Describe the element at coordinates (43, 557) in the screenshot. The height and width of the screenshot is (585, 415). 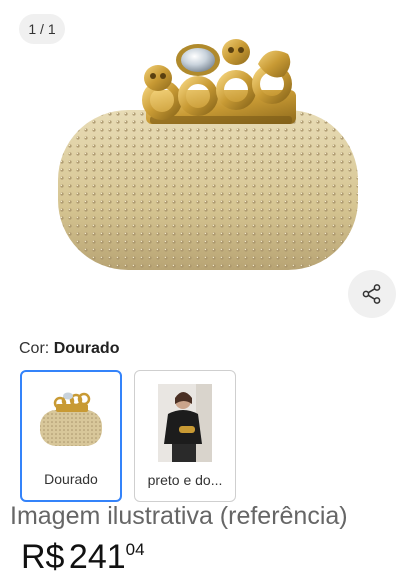
I see `price-currency: R$` at that location.